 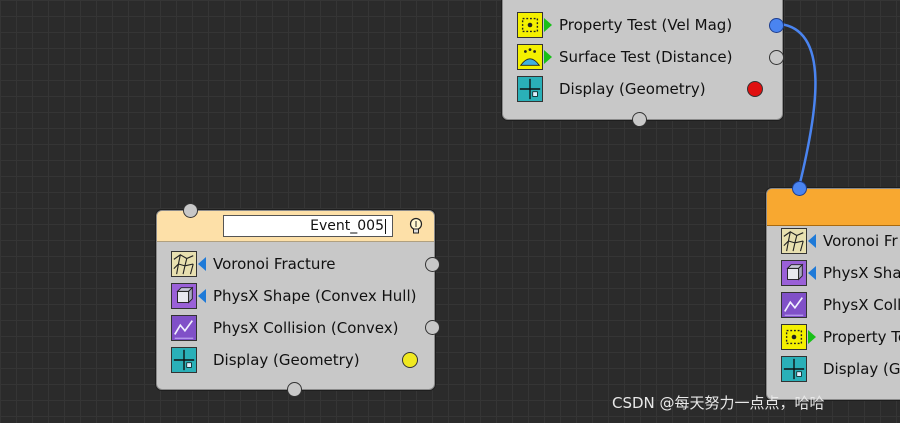 I want to click on surface-test-icon, so click(x=530, y=57).